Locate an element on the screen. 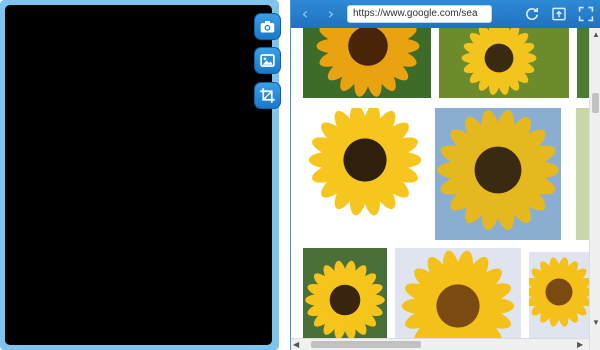  crop-button is located at coordinates (267, 95).